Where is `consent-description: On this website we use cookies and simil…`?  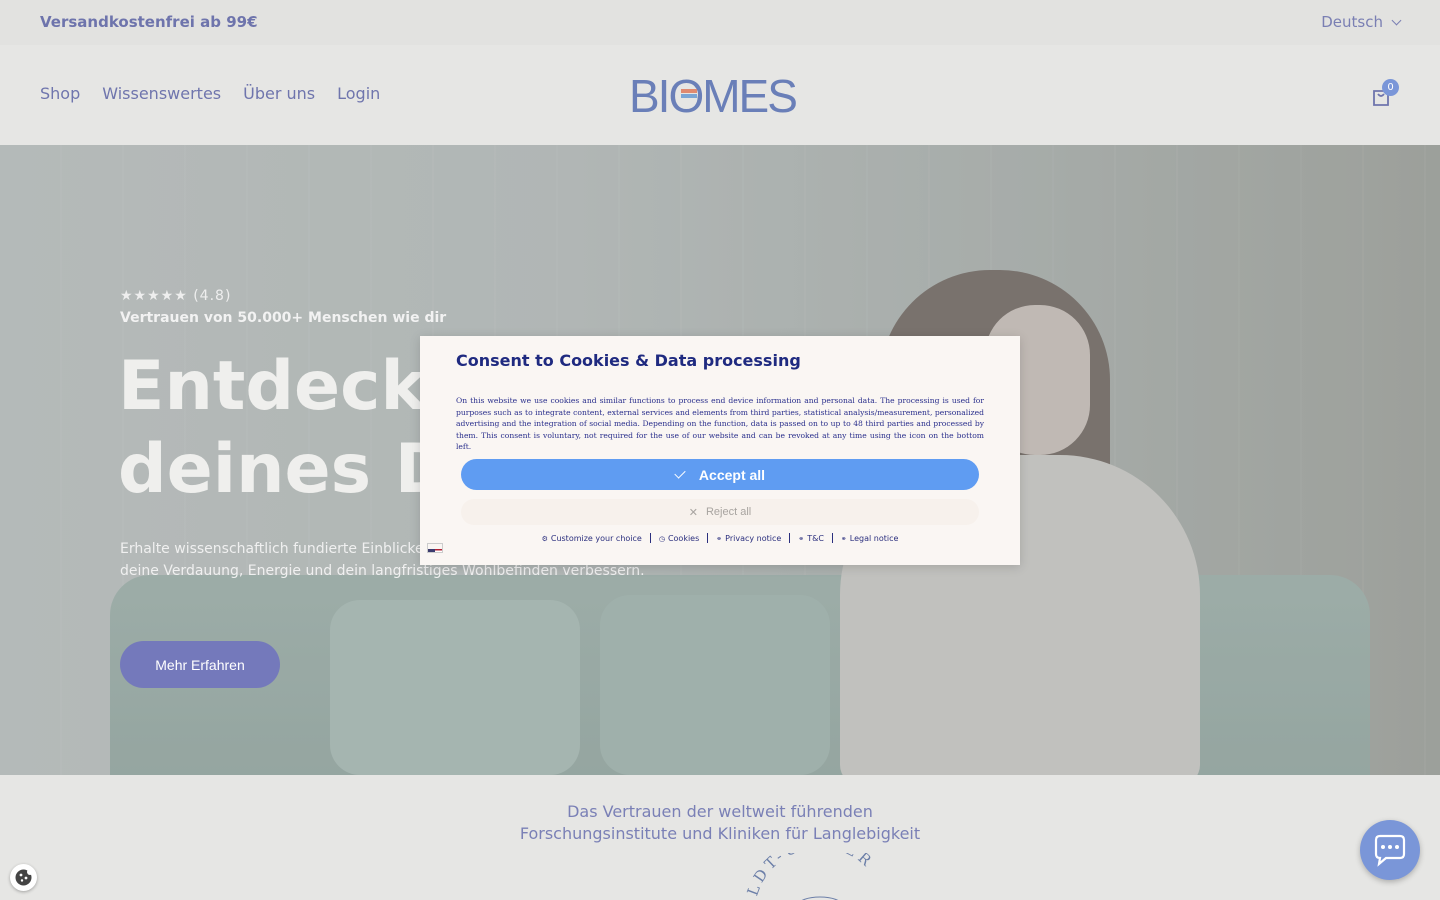 consent-description: On this website we use cookies and simil… is located at coordinates (720, 423).